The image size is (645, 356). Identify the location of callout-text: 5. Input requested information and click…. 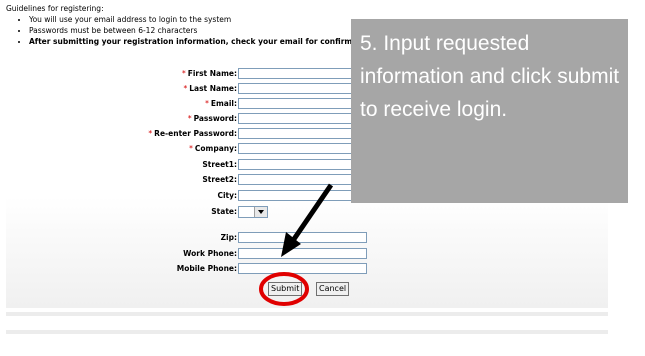
(490, 76).